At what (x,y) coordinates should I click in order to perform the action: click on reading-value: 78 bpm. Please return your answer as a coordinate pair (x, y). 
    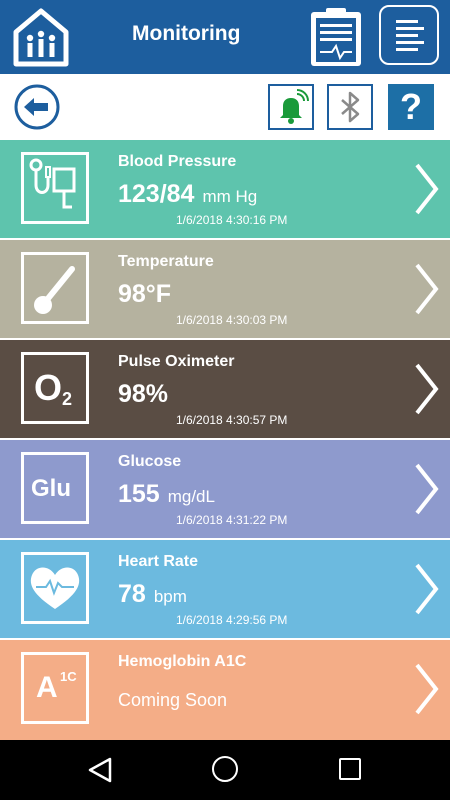
    Looking at the image, I should click on (152, 594).